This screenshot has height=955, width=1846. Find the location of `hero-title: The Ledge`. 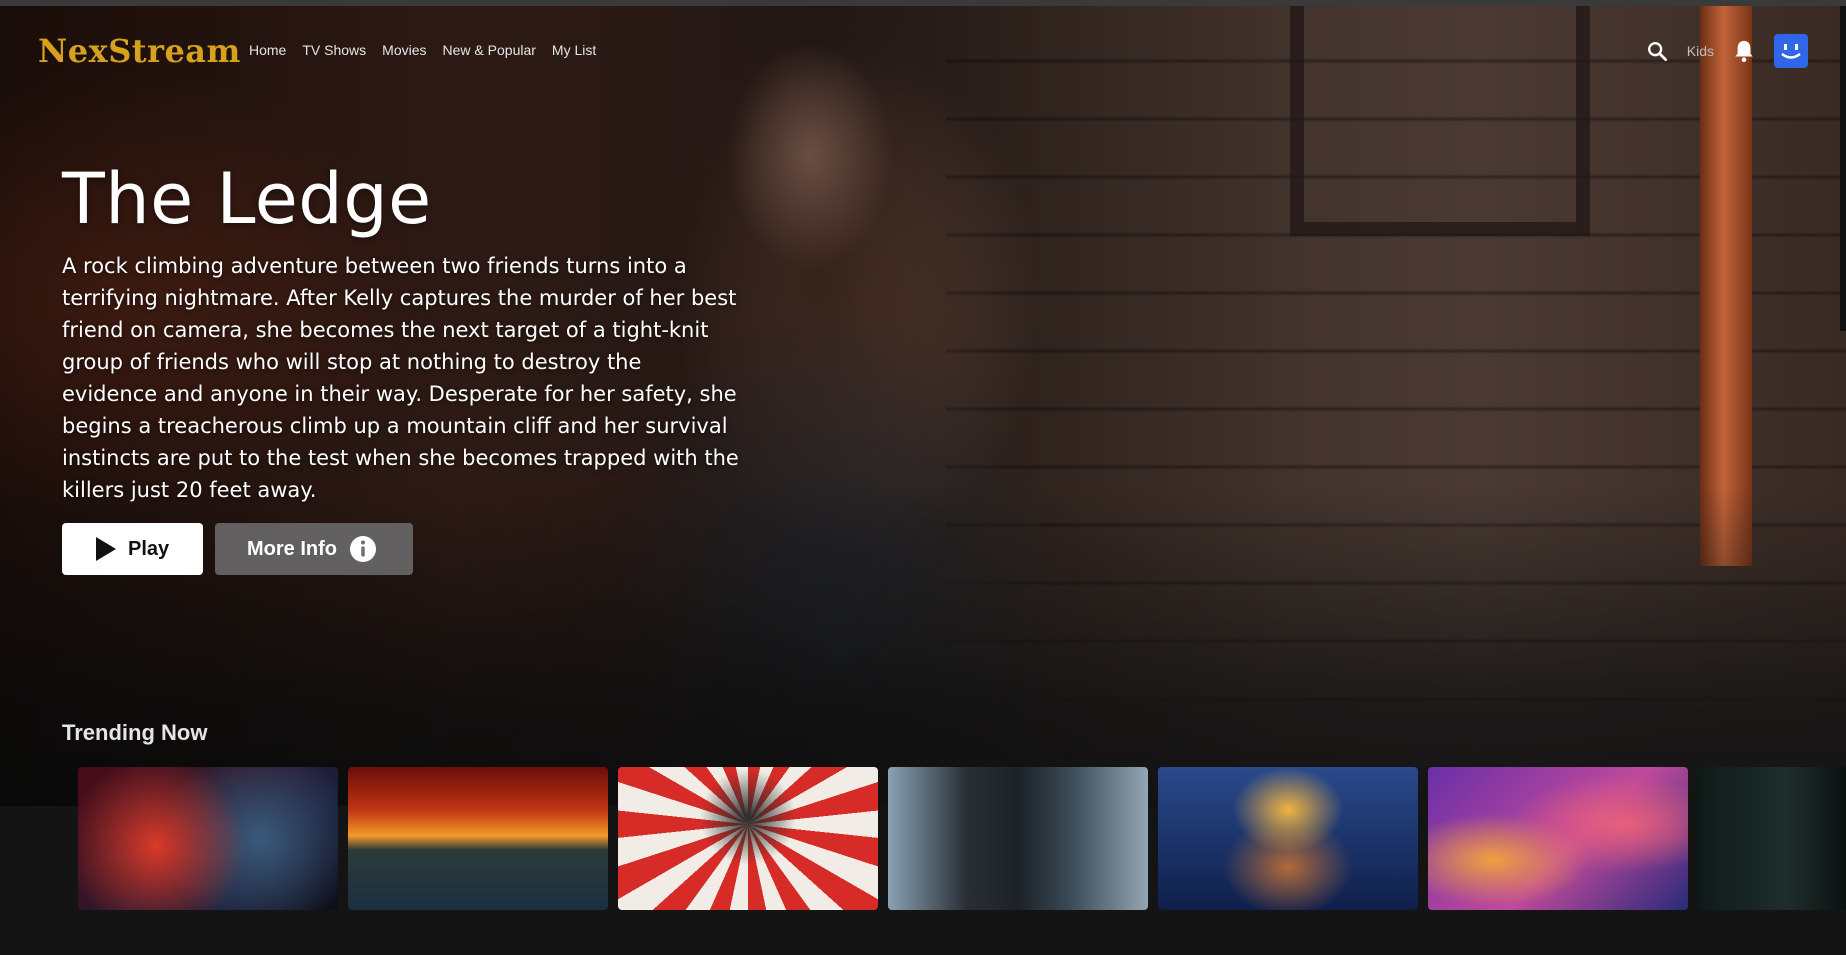

hero-title: The Ledge is located at coordinates (247, 199).